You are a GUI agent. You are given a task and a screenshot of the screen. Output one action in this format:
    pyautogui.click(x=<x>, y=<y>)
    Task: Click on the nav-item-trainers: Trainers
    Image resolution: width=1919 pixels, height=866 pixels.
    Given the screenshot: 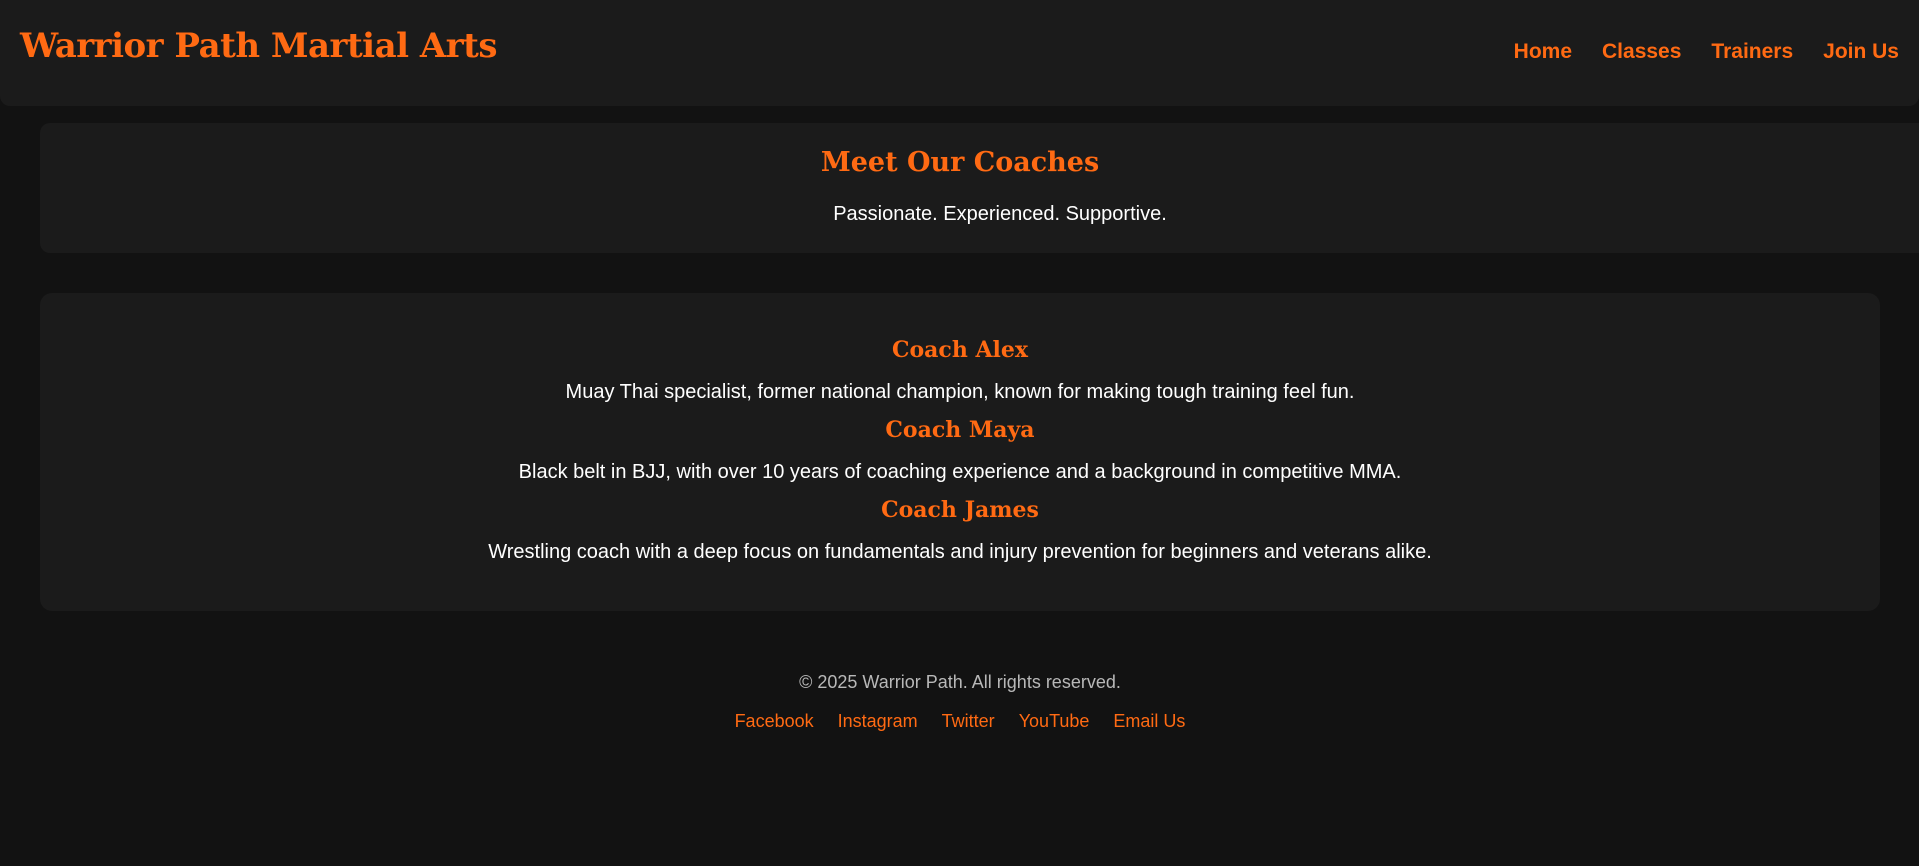 What is the action you would take?
    pyautogui.click(x=1752, y=52)
    